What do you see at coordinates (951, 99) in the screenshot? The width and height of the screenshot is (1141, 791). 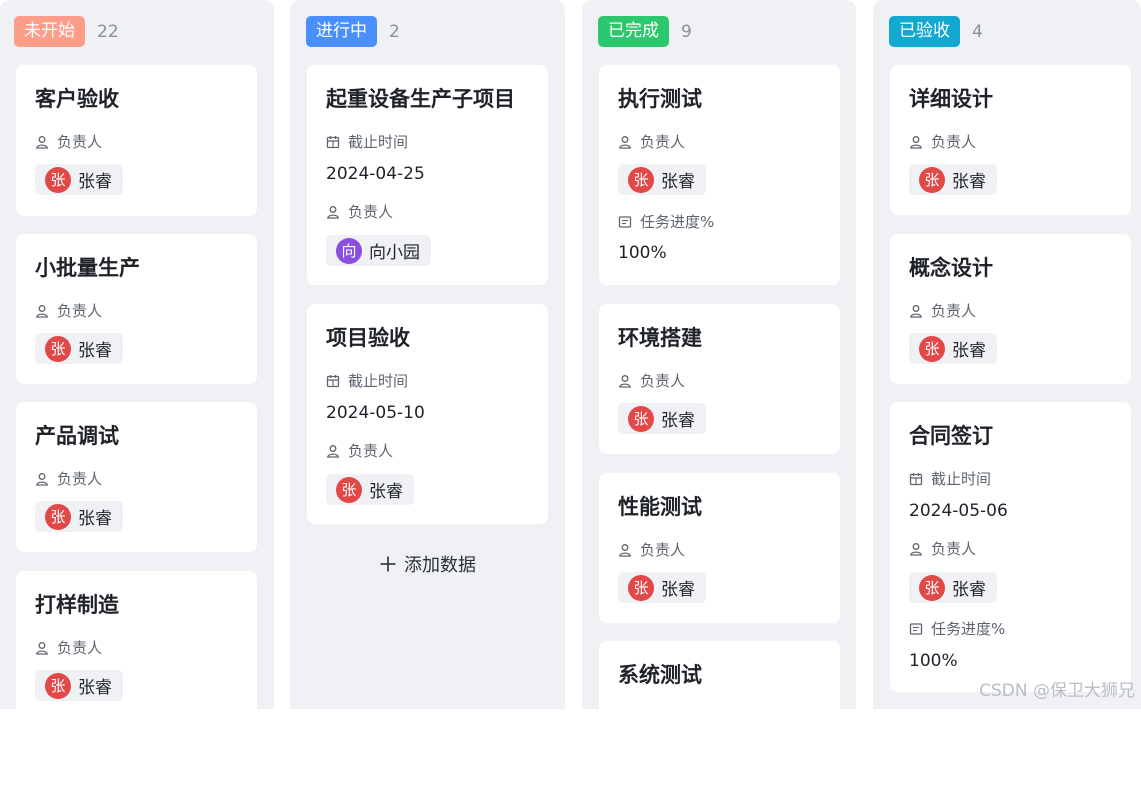 I see `card-title: 详细设计` at bounding box center [951, 99].